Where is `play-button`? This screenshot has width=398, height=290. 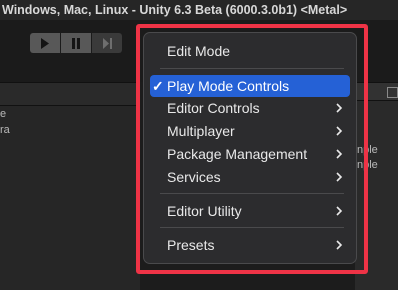
play-button is located at coordinates (45, 43).